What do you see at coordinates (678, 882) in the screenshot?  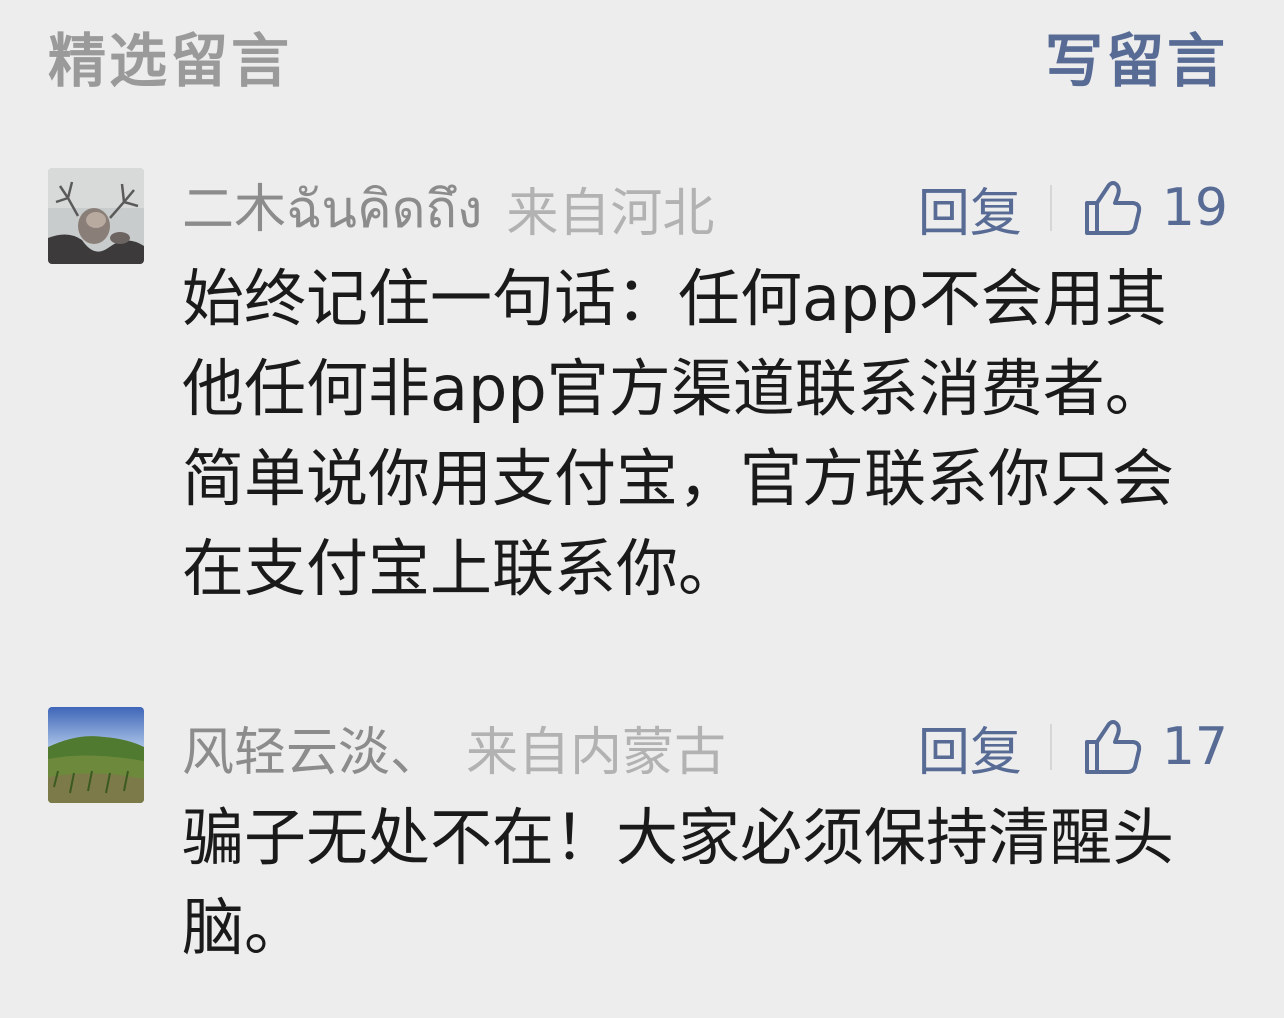 I see `comment-content: 骗子无处不在！大家必须保持清醒头脑。` at bounding box center [678, 882].